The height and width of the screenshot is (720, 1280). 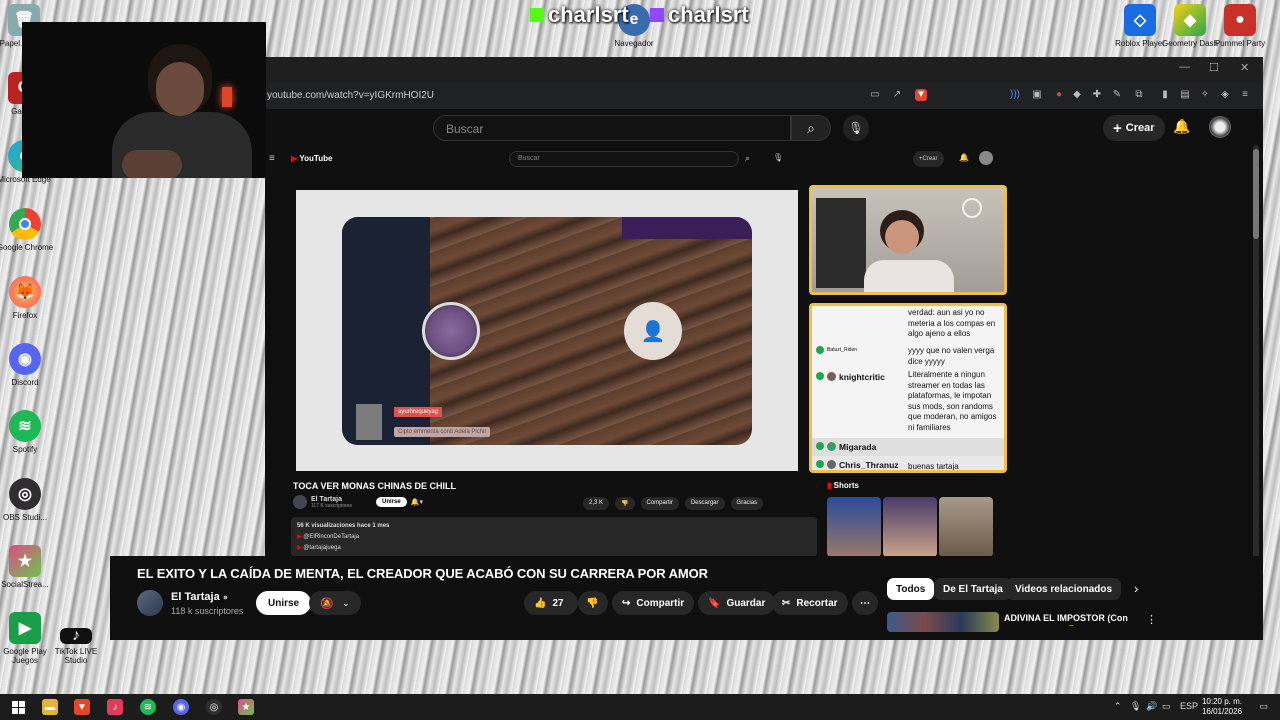 What do you see at coordinates (115, 707) in the screenshot?
I see `music-icon: ♪` at bounding box center [115, 707].